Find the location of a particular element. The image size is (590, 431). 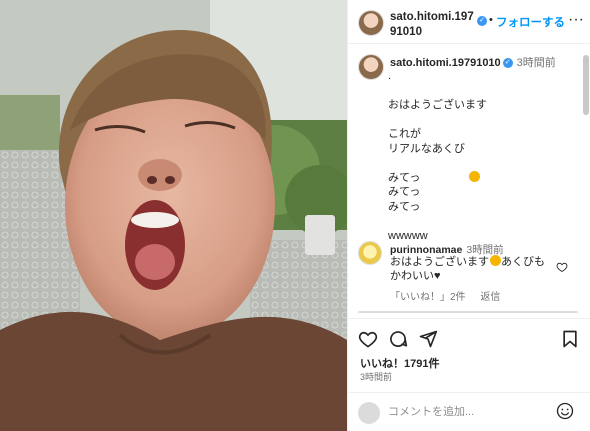

author-avatar is located at coordinates (371, 23).